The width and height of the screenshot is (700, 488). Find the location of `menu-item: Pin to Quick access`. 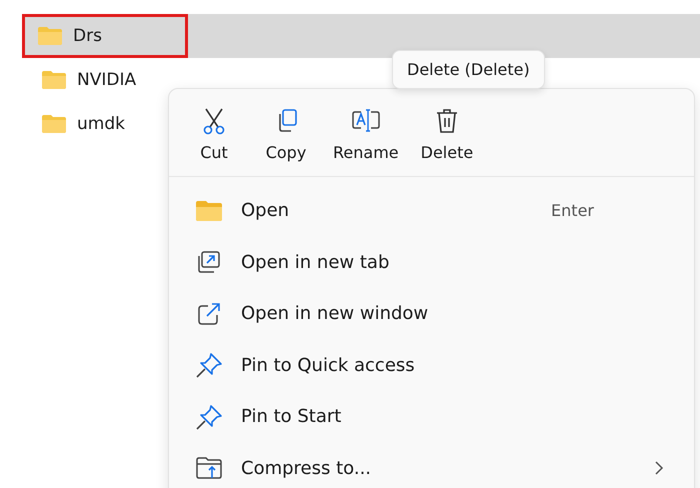

menu-item: Pin to Quick access is located at coordinates (431, 365).